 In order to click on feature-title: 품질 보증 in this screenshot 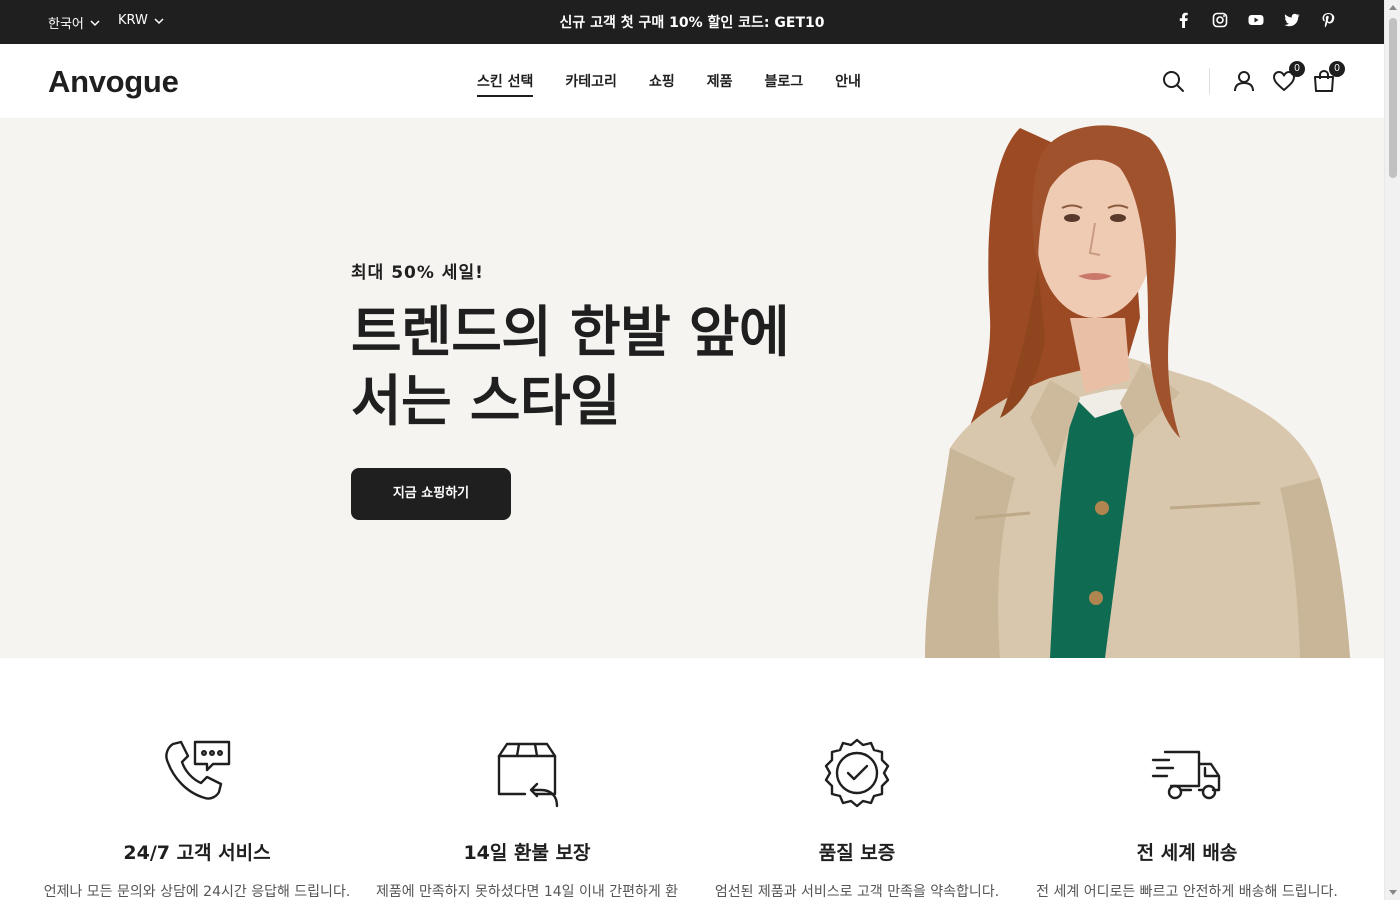, I will do `click(857, 853)`.